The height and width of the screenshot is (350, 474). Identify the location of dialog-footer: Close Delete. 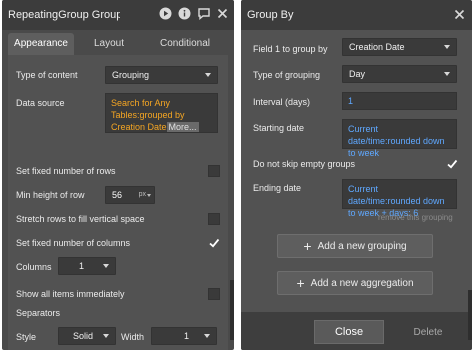
(356, 331).